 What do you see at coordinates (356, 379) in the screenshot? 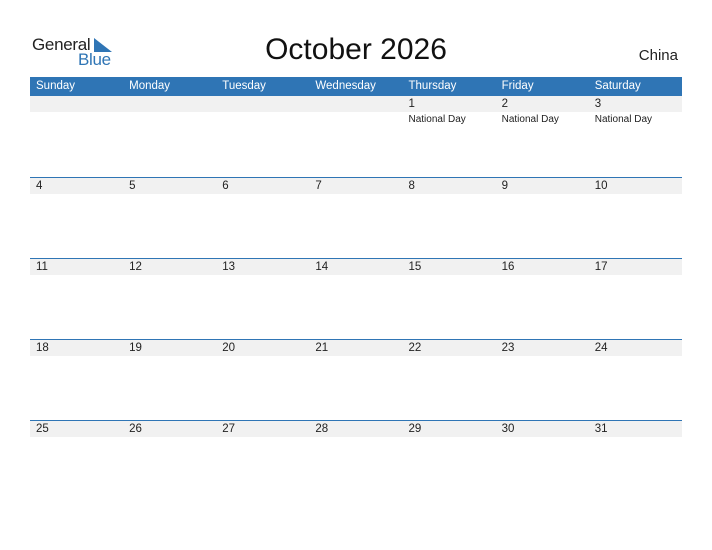
I see `week-row: 18 19 20 21 22 23 24` at bounding box center [356, 379].